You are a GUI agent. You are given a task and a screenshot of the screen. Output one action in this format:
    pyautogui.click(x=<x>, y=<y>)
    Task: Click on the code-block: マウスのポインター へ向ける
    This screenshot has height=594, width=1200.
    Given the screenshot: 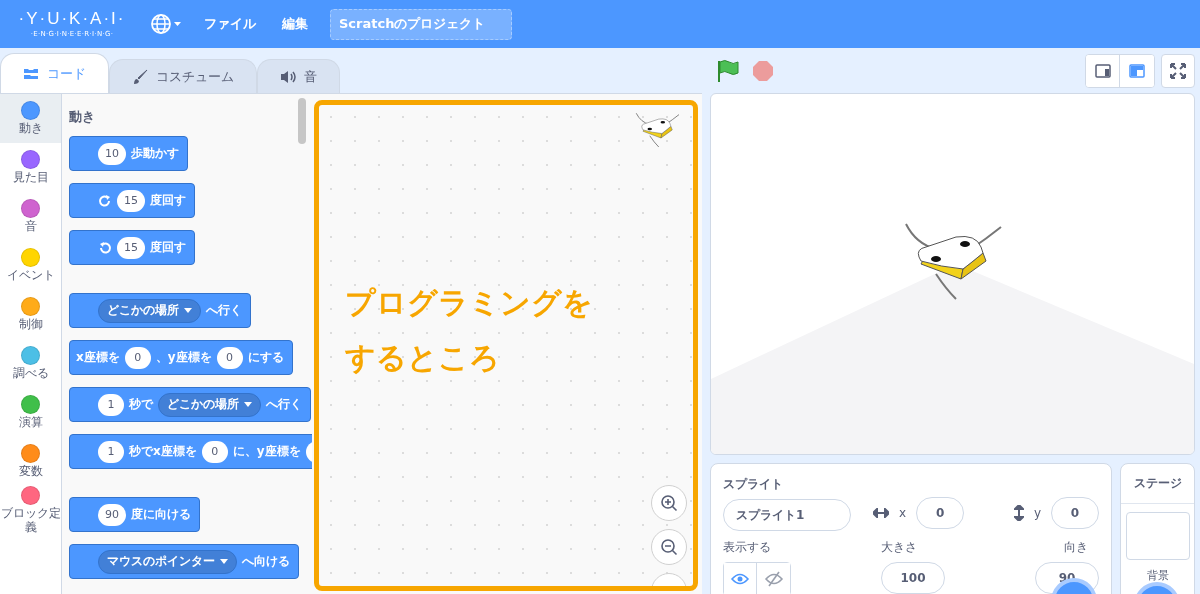 What is the action you would take?
    pyautogui.click(x=184, y=561)
    